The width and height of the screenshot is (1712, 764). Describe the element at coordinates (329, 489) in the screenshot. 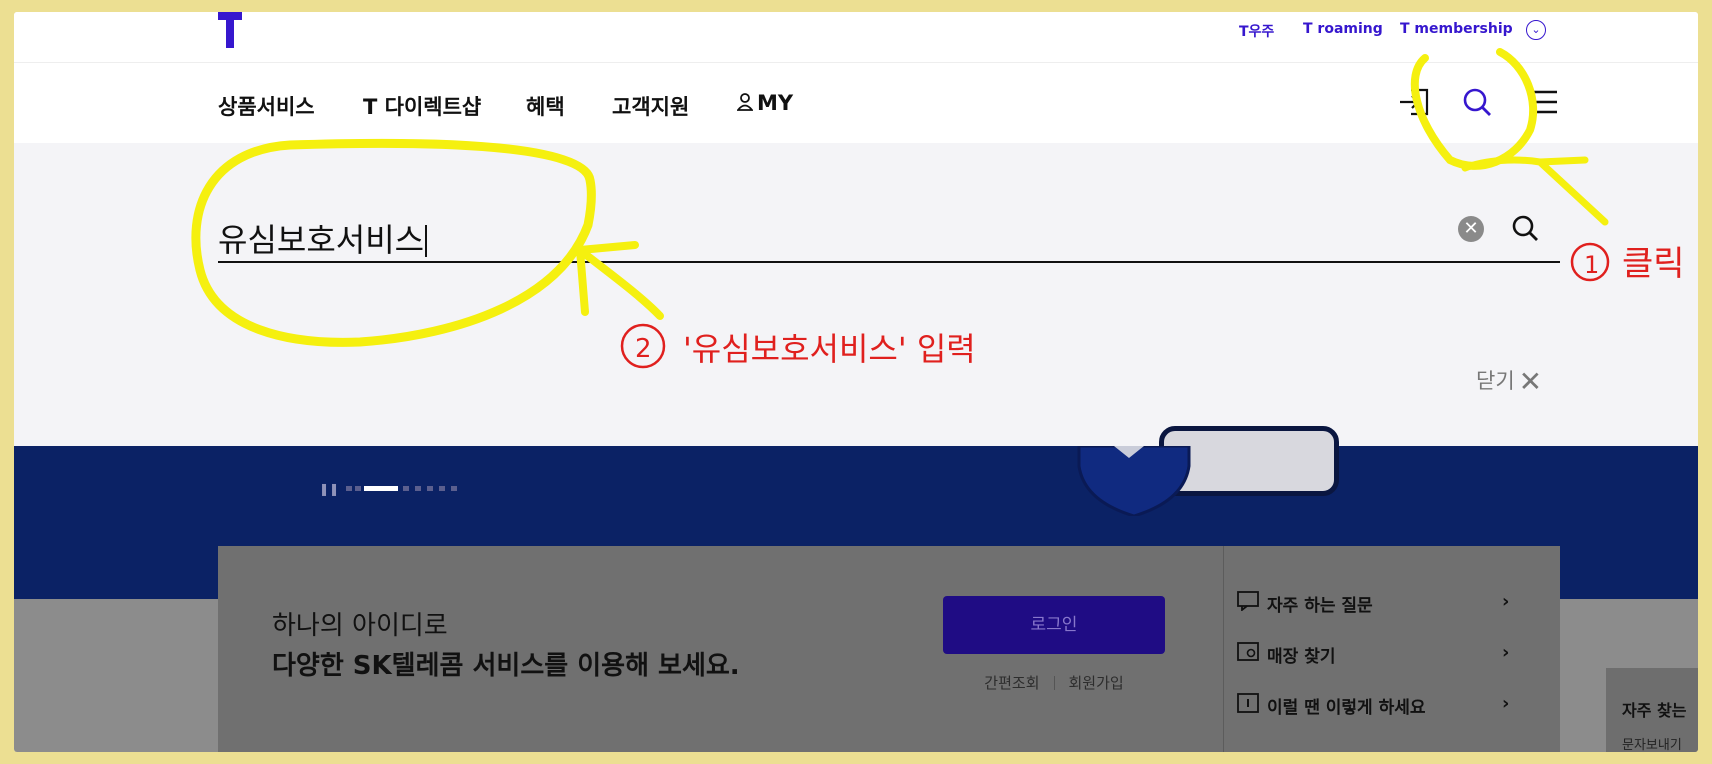

I see `pause-icon: ❚❚` at that location.